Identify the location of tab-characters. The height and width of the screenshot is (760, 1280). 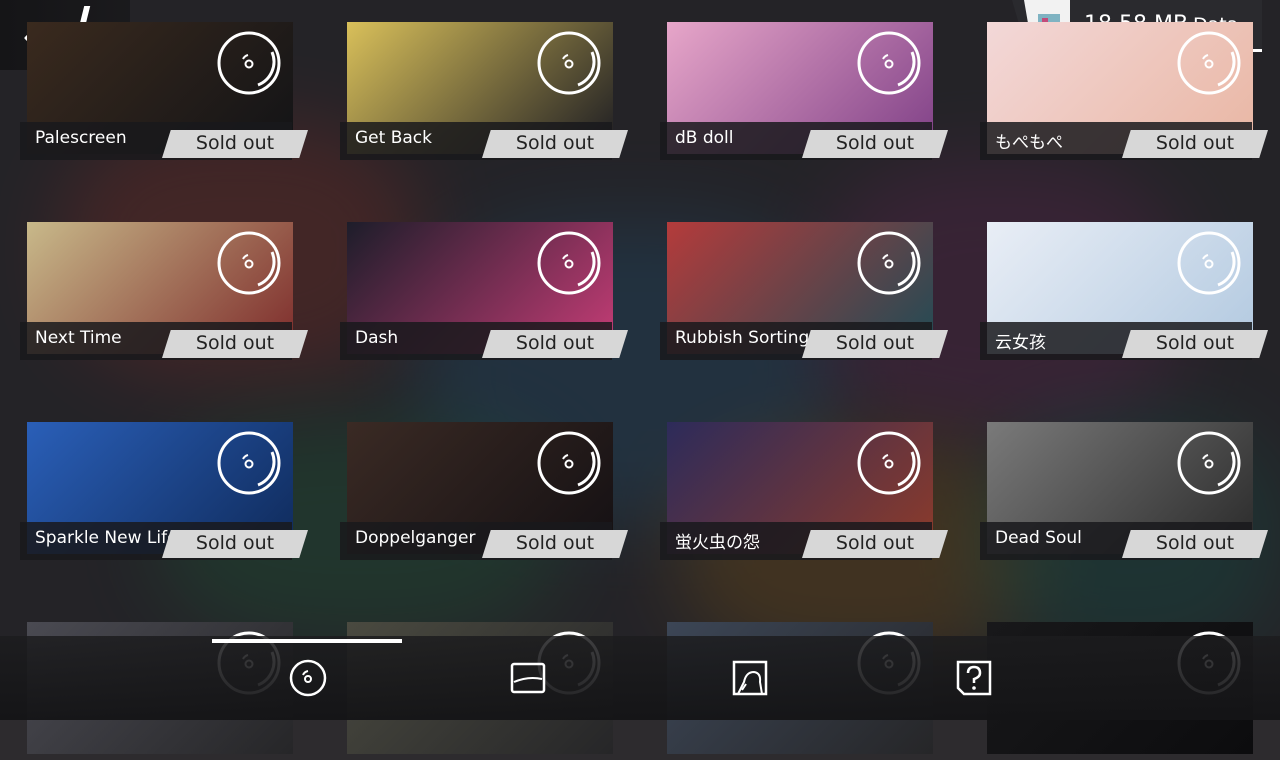
(750, 678).